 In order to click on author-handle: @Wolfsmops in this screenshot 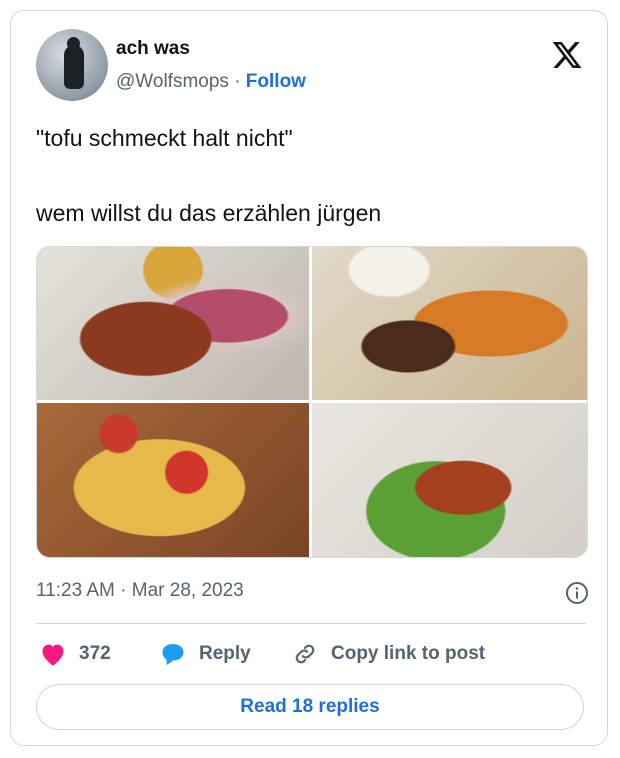, I will do `click(172, 81)`.